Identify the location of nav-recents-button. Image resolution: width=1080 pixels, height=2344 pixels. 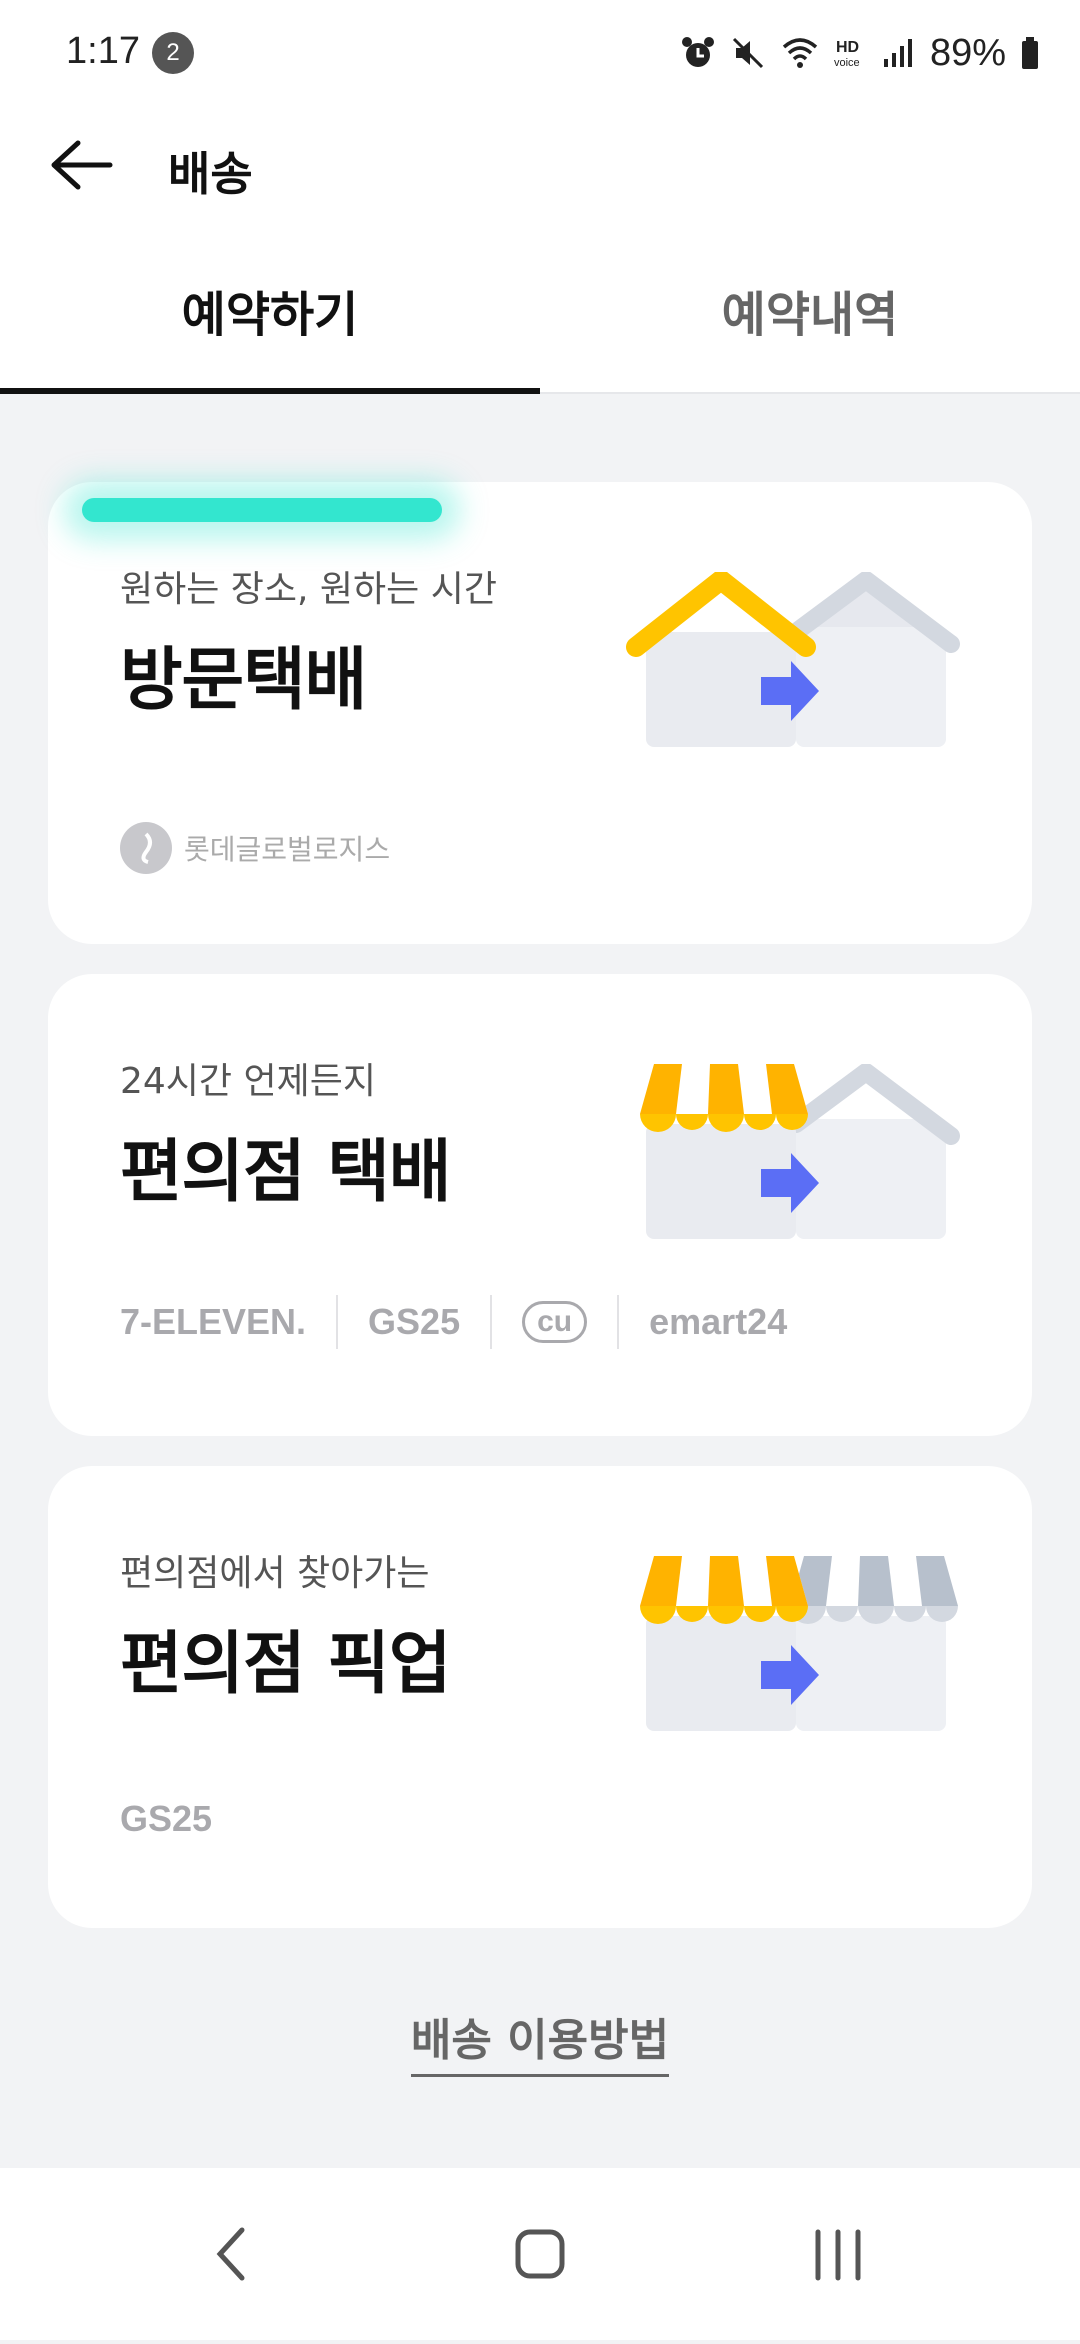
(838, 2254).